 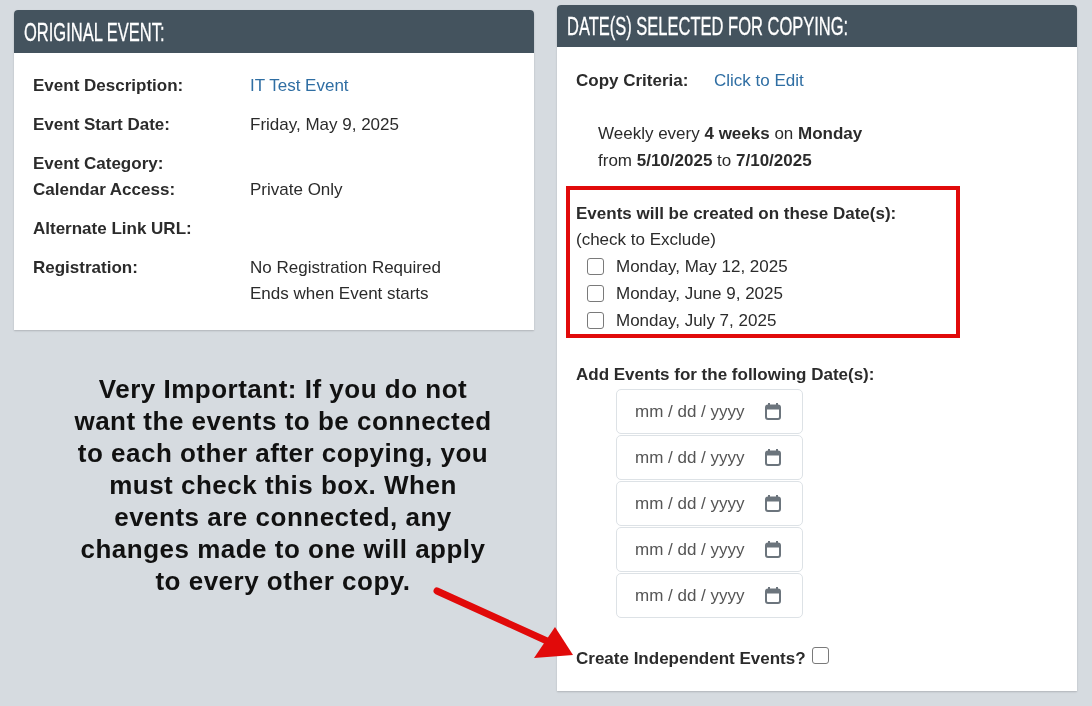 What do you see at coordinates (708, 26) in the screenshot?
I see `panel-title: DATE(S) SELECTED FOR COPYING:` at bounding box center [708, 26].